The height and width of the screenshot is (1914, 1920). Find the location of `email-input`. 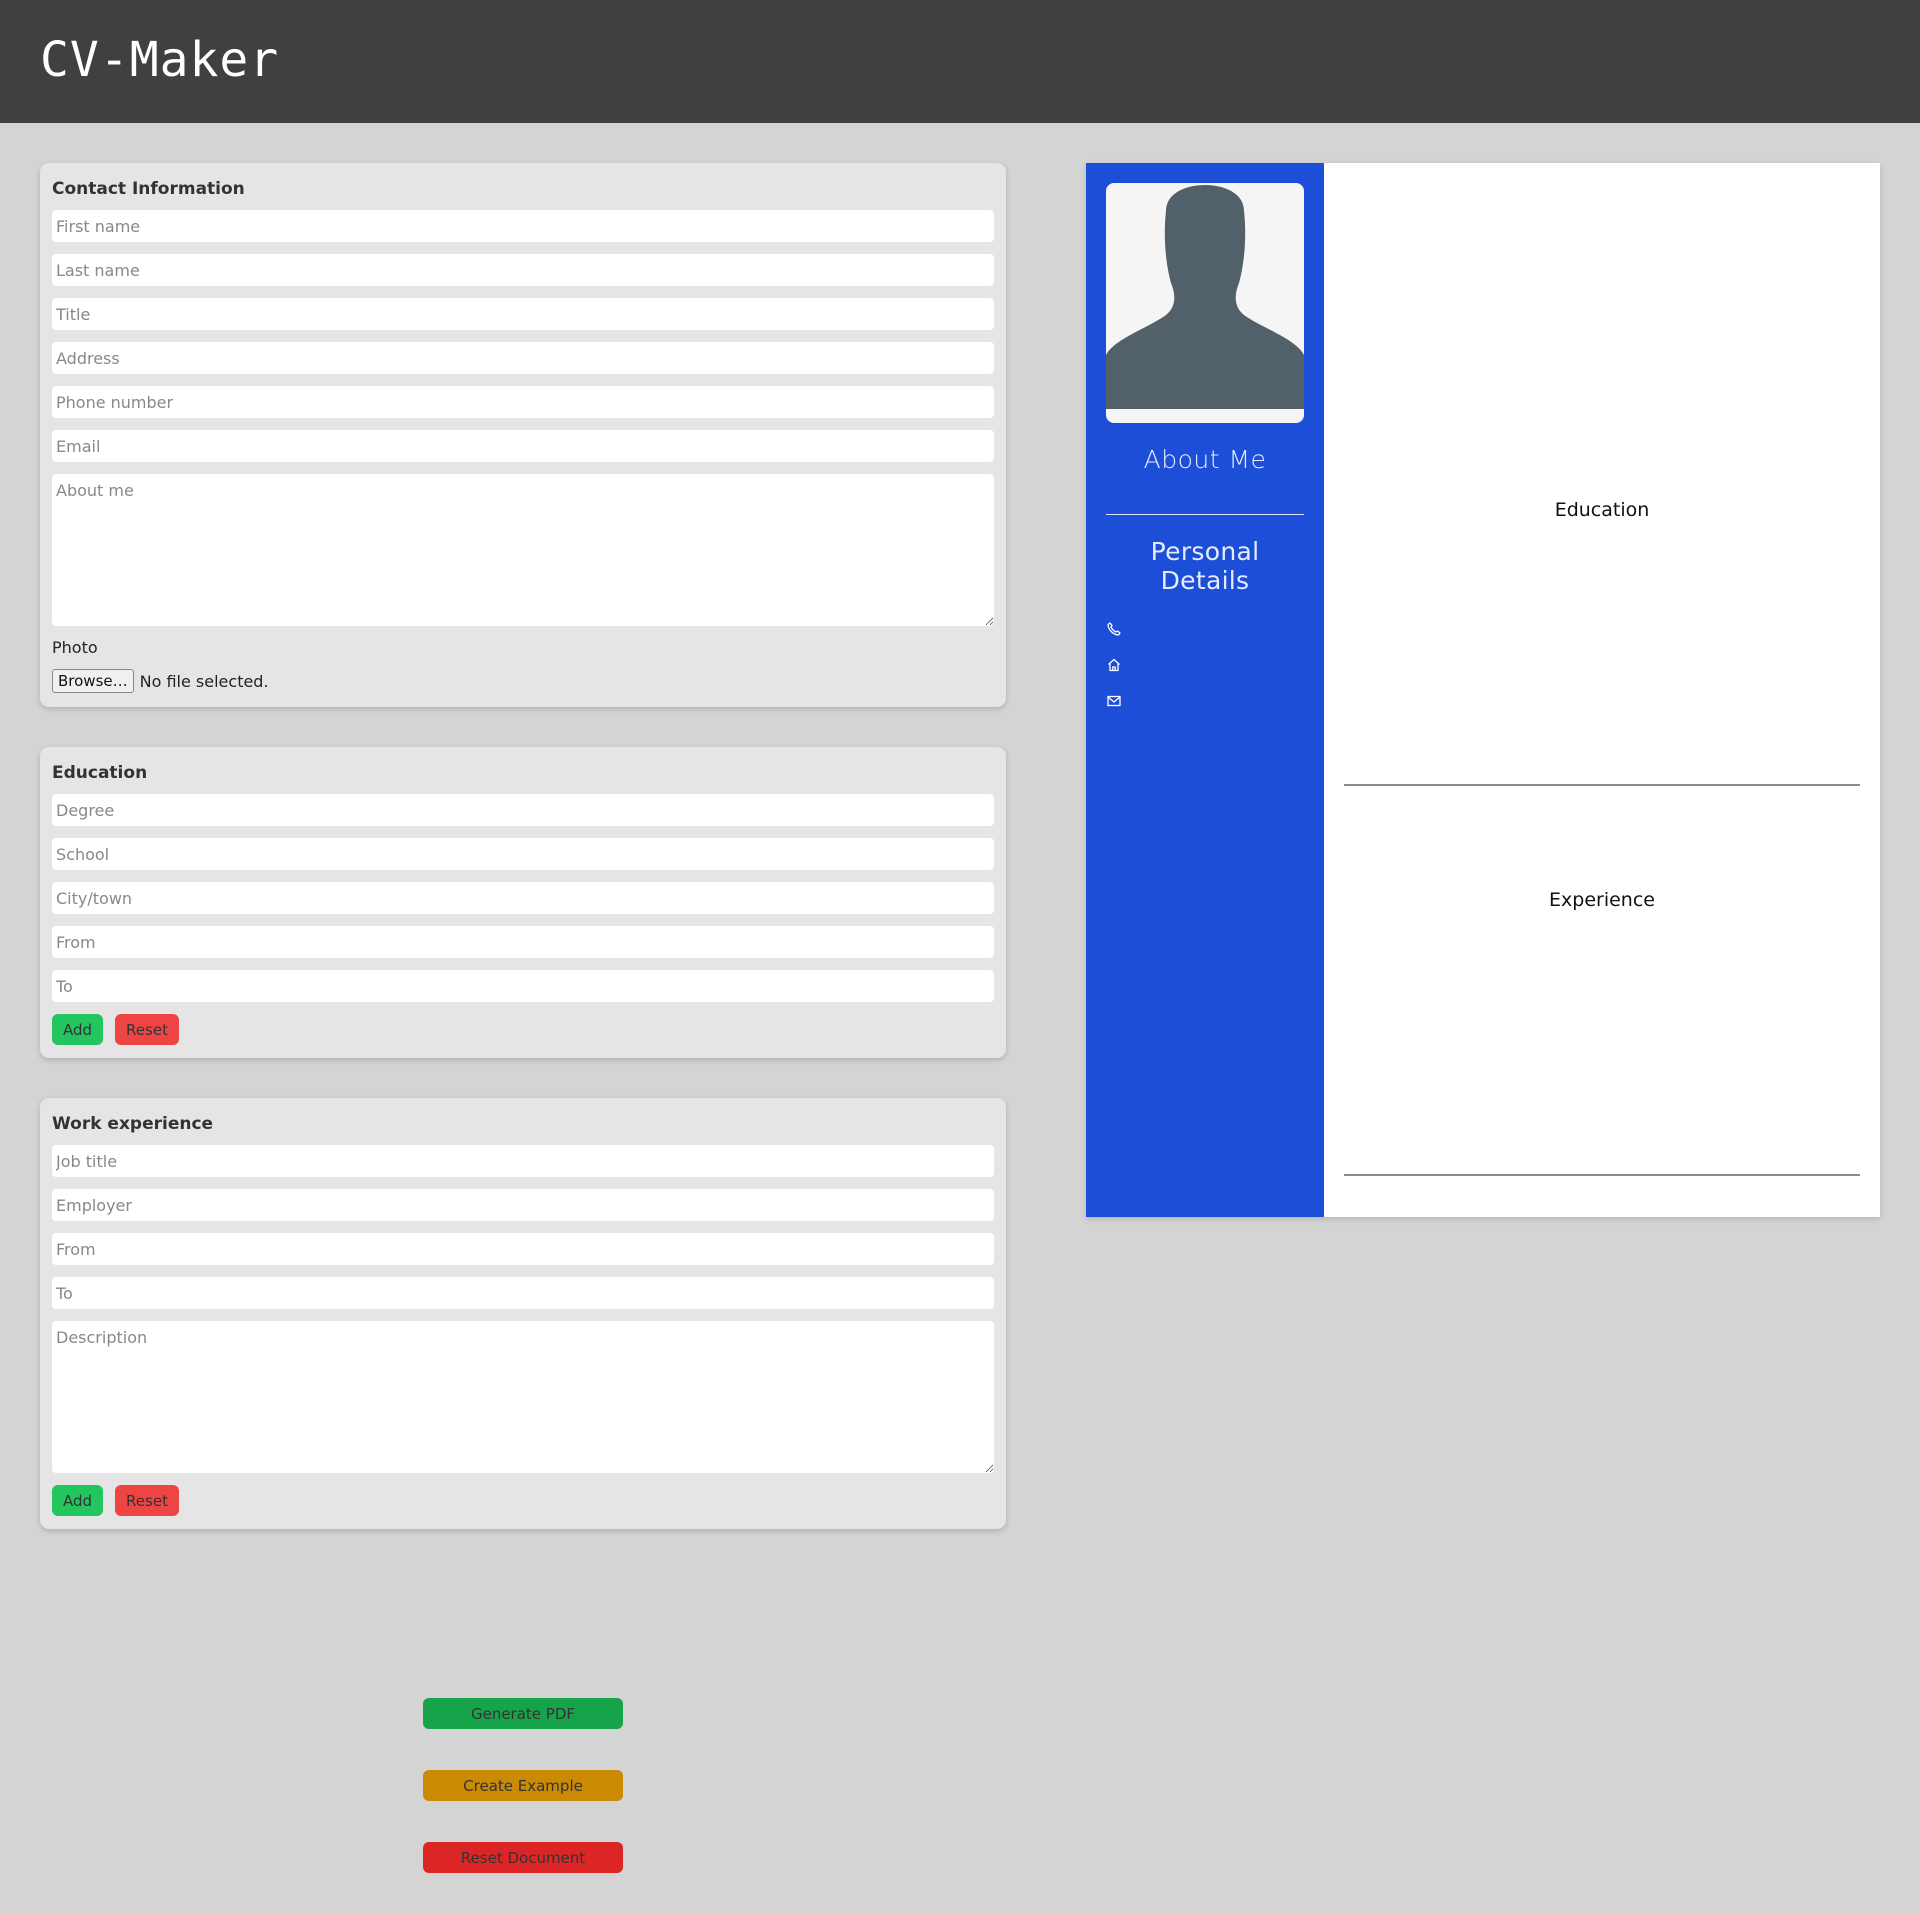

email-input is located at coordinates (523, 446).